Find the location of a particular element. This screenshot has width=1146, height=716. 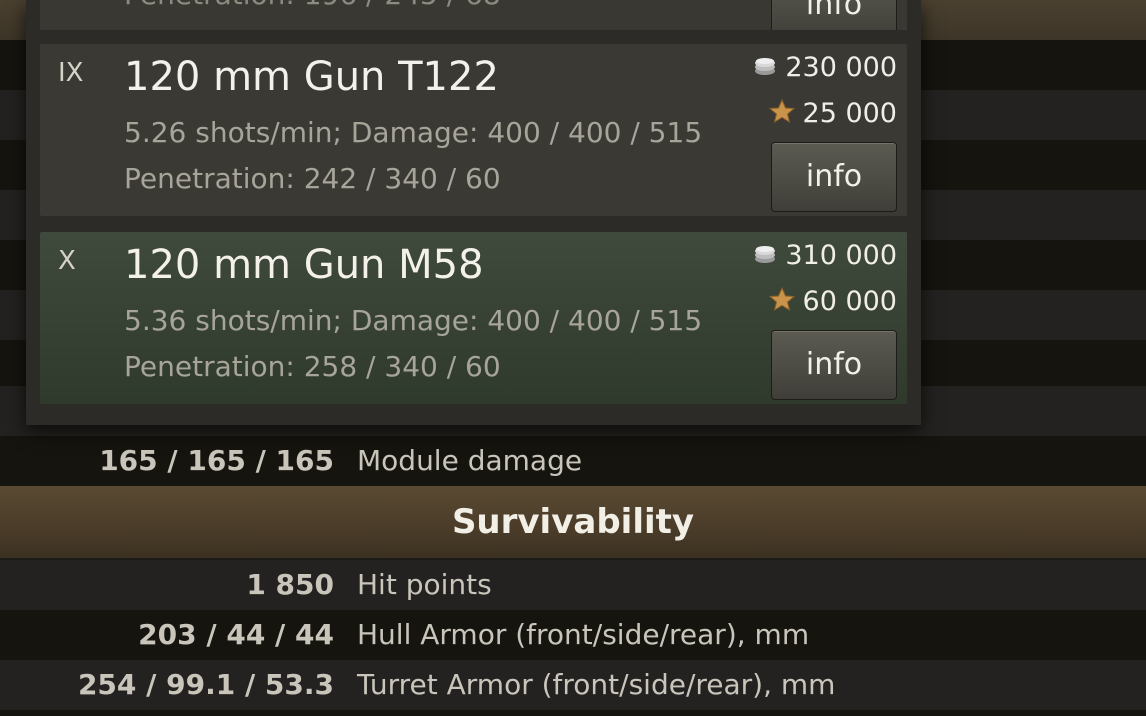

gun-card-previous: Penetration: 196 / 245 / 68 info is located at coordinates (473, 15).